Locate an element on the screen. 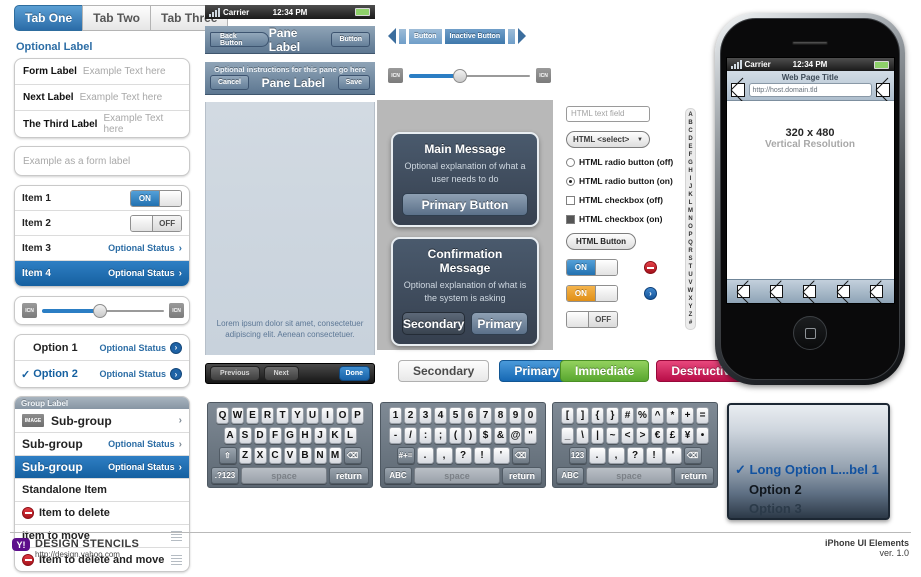 The width and height of the screenshot is (921, 577). delete-badge-icon is located at coordinates (650, 267).